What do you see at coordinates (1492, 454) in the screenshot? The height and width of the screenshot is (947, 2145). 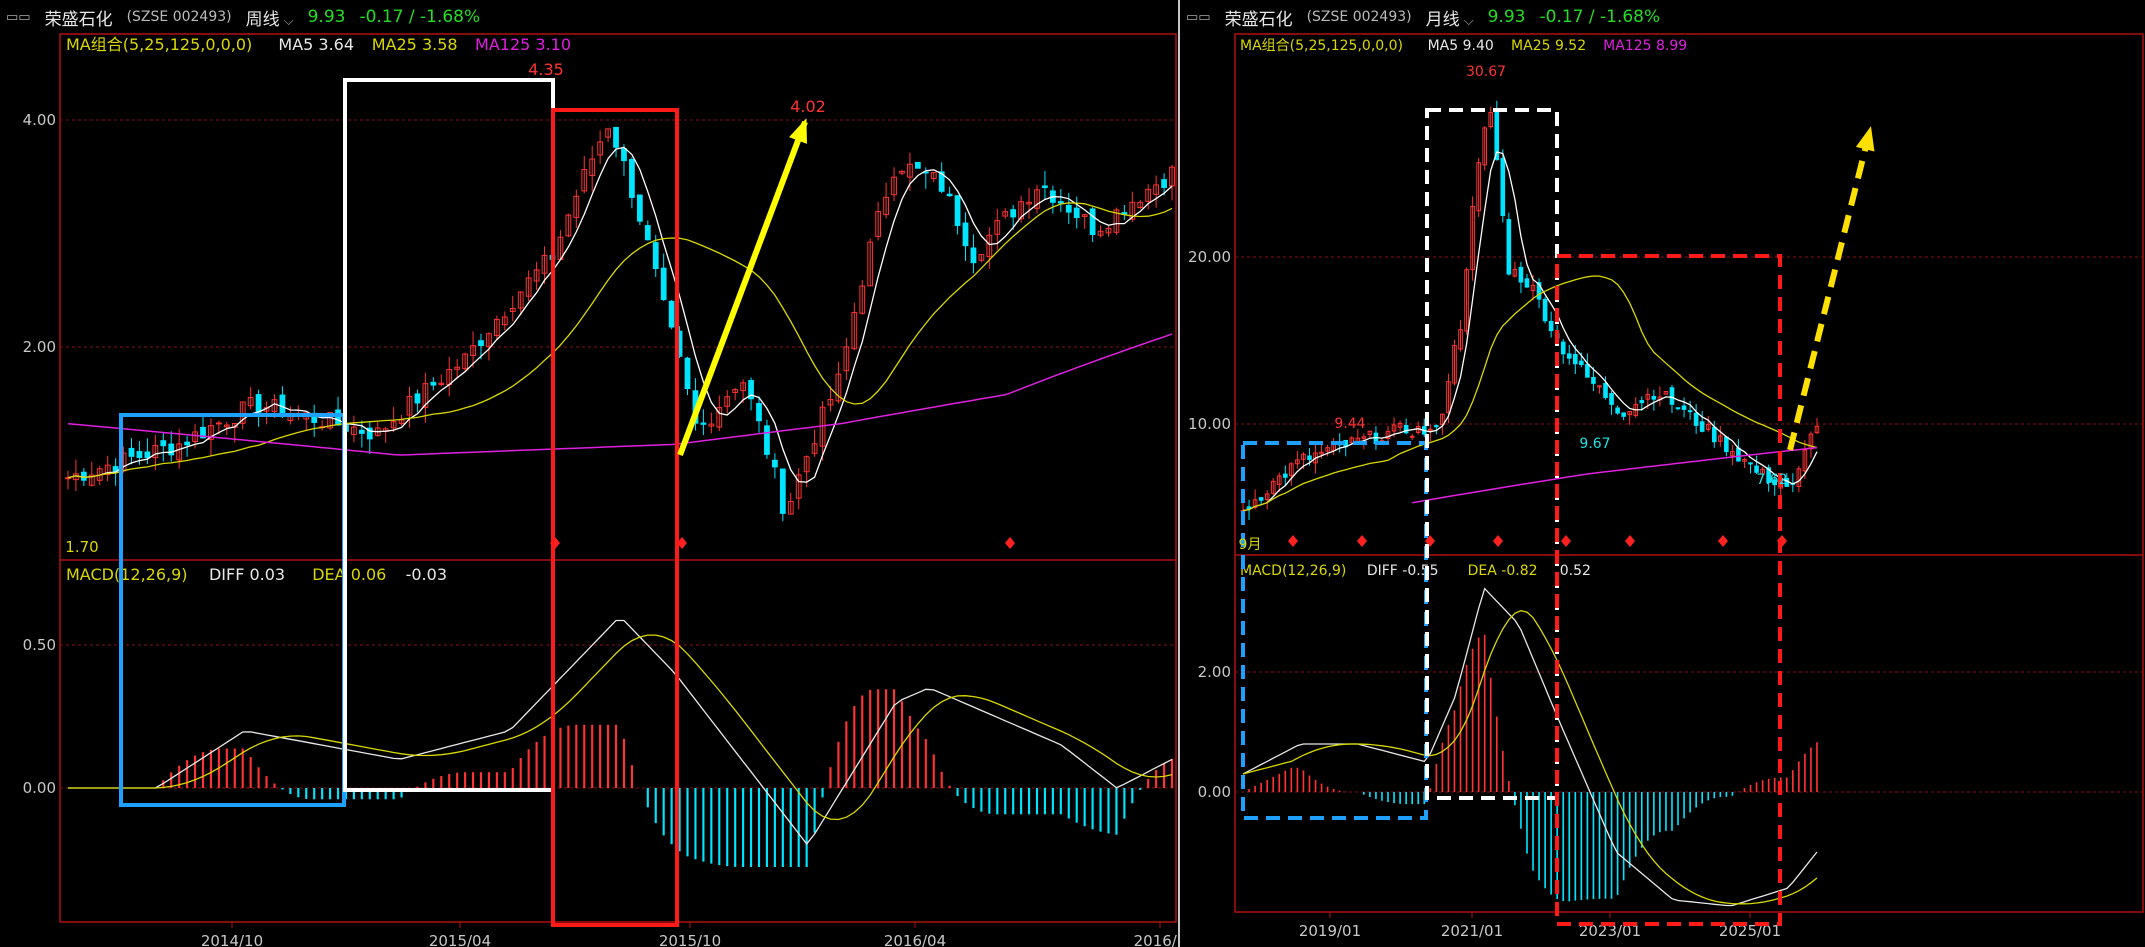 I see `phase-box-white` at bounding box center [1492, 454].